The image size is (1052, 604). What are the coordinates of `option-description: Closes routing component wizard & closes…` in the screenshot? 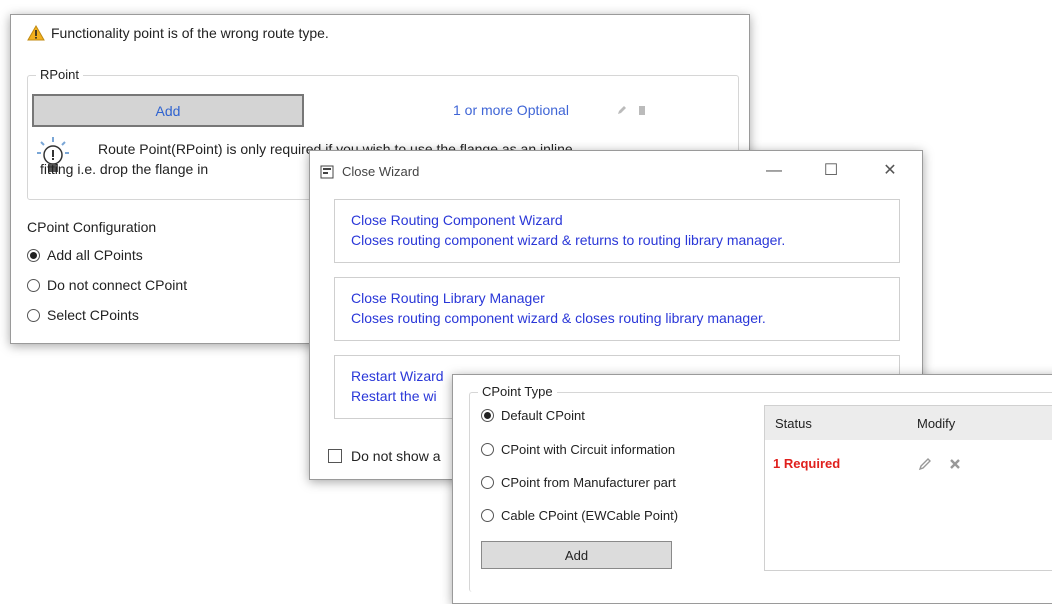 It's located at (558, 318).